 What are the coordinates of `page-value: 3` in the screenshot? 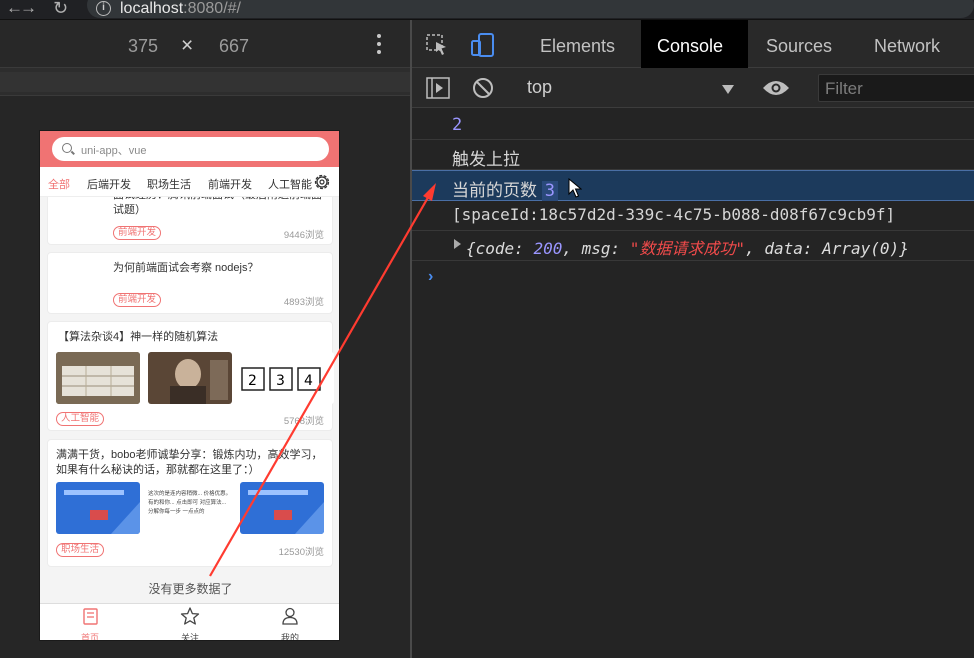 It's located at (549, 191).